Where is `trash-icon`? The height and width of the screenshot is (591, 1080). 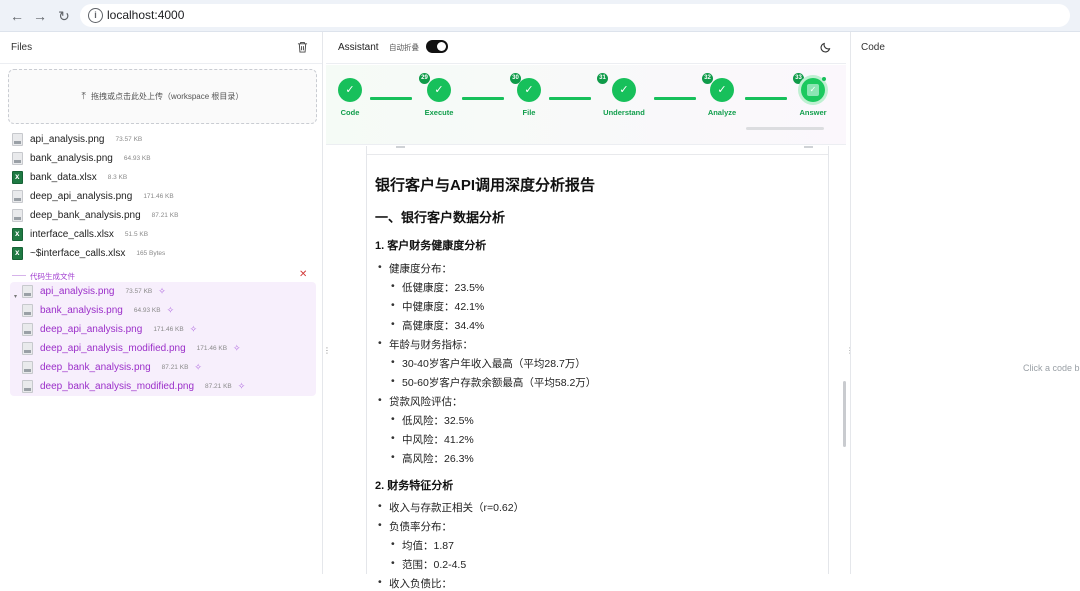 trash-icon is located at coordinates (302, 47).